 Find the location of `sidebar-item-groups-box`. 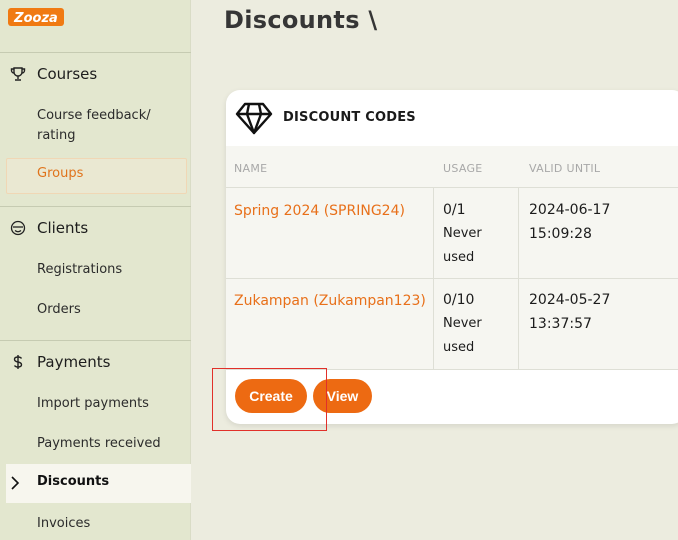

sidebar-item-groups-box is located at coordinates (96, 176).